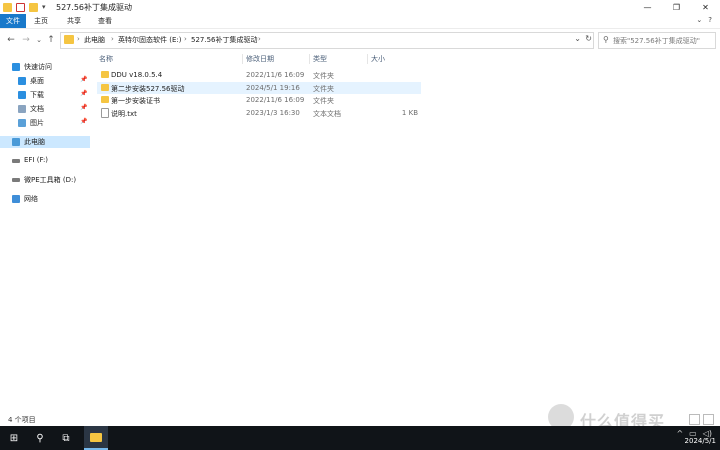  What do you see at coordinates (700, 441) in the screenshot?
I see `clock-date: 2024/5/1` at bounding box center [700, 441].